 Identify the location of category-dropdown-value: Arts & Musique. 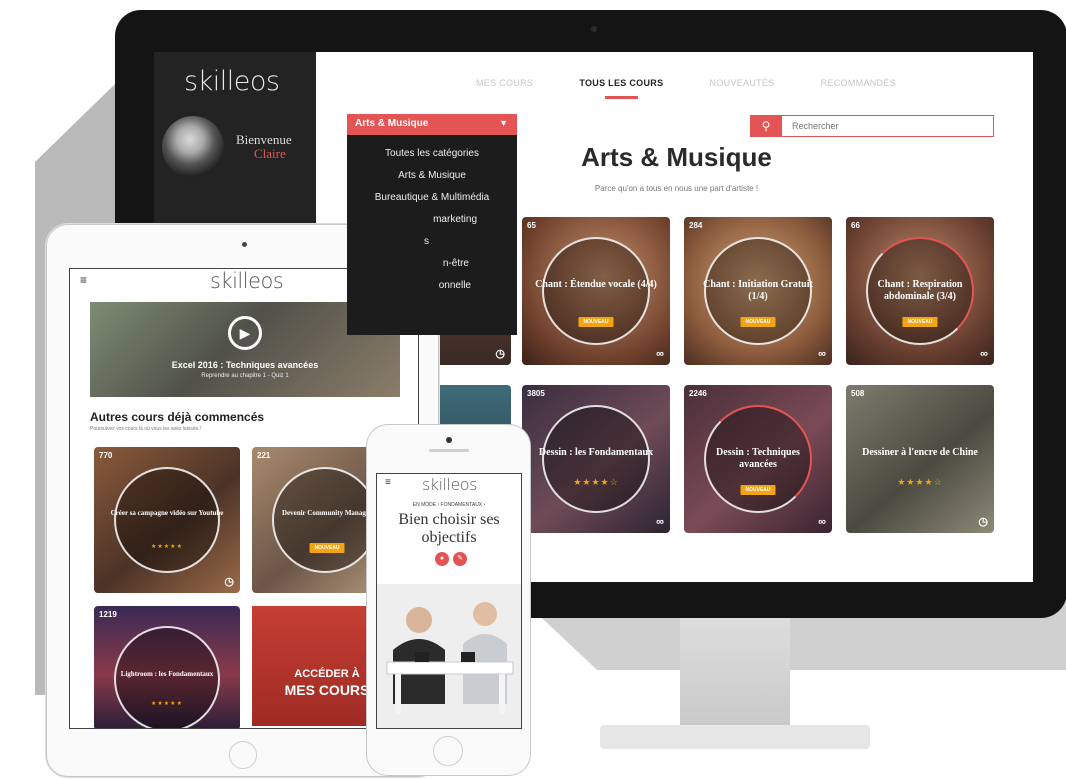
(392, 123).